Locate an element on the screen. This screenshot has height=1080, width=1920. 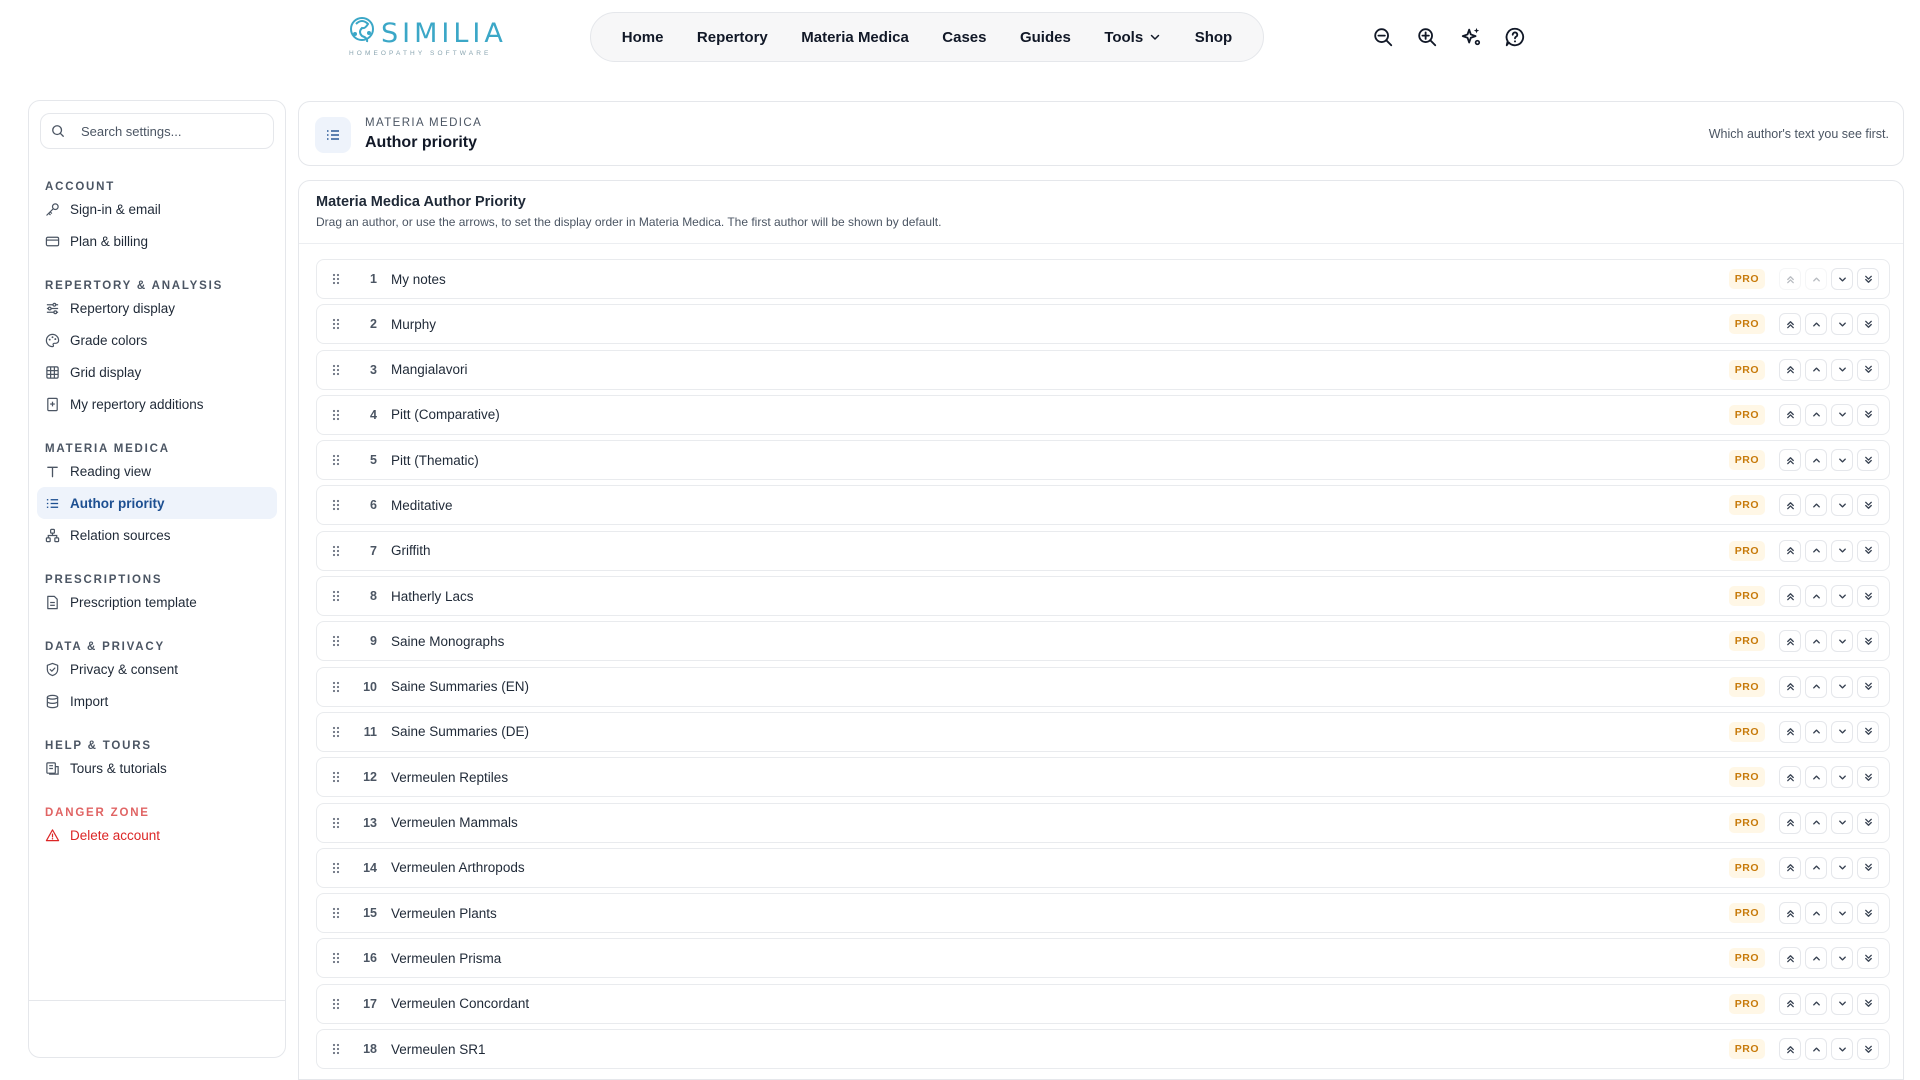
author-row: 2 Murphy PRO is located at coordinates (1103, 324).